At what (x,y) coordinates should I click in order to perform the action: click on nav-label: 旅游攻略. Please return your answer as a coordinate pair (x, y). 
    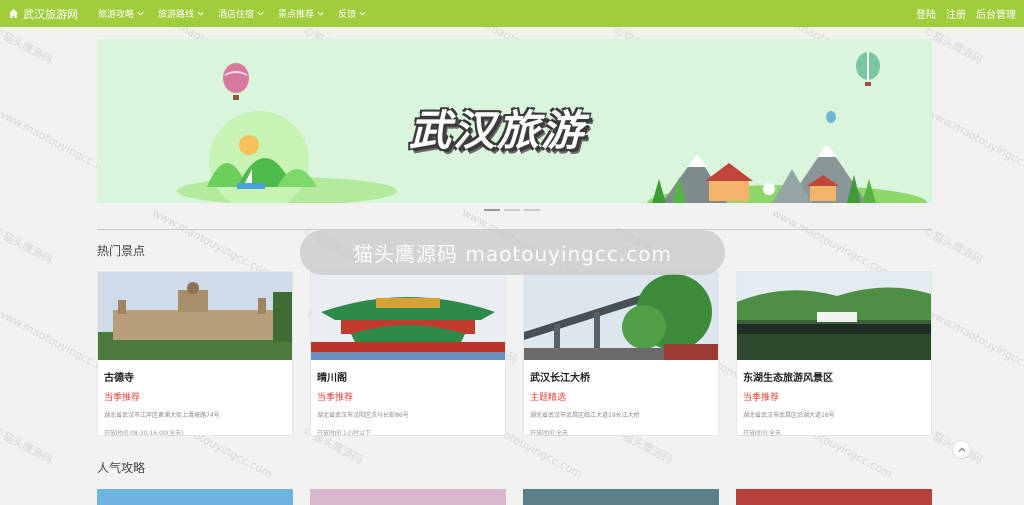
    Looking at the image, I should click on (116, 15).